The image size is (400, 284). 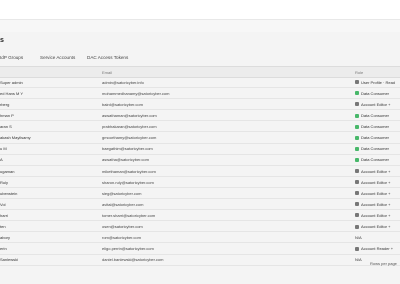 I want to click on column-header-role: Role, so click(x=359, y=72).